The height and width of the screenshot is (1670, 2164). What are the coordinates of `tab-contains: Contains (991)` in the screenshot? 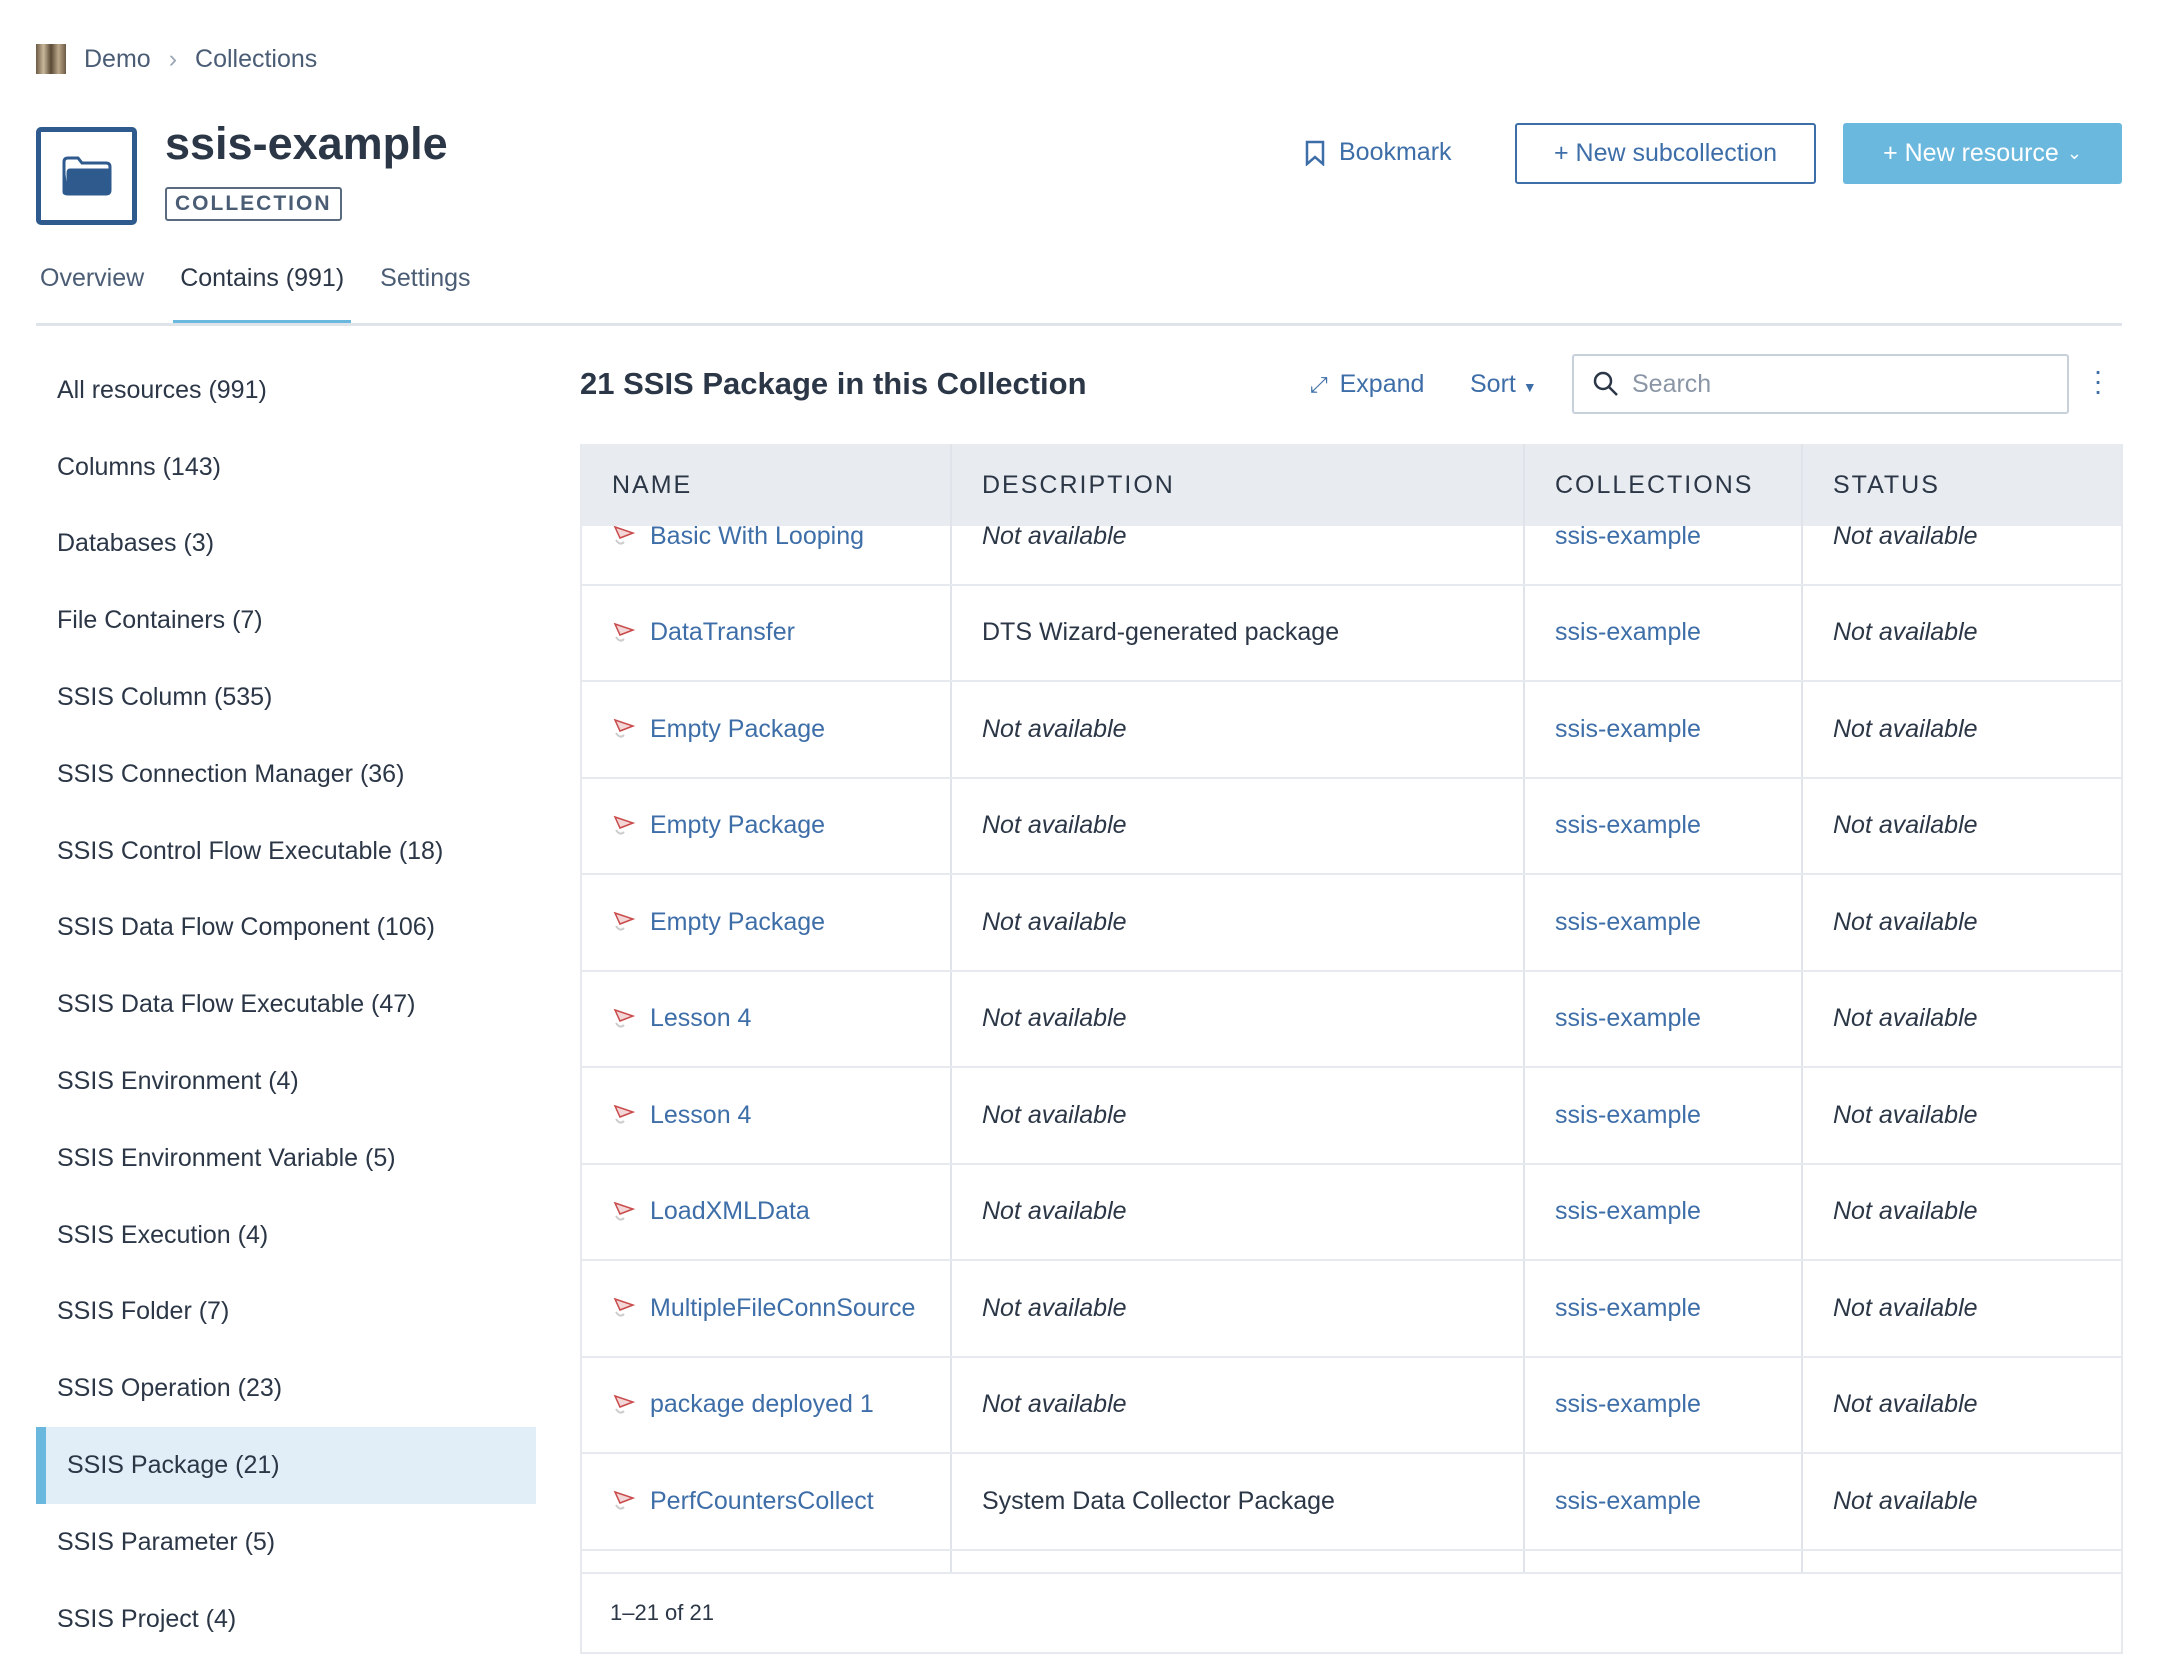 It's located at (262, 295).